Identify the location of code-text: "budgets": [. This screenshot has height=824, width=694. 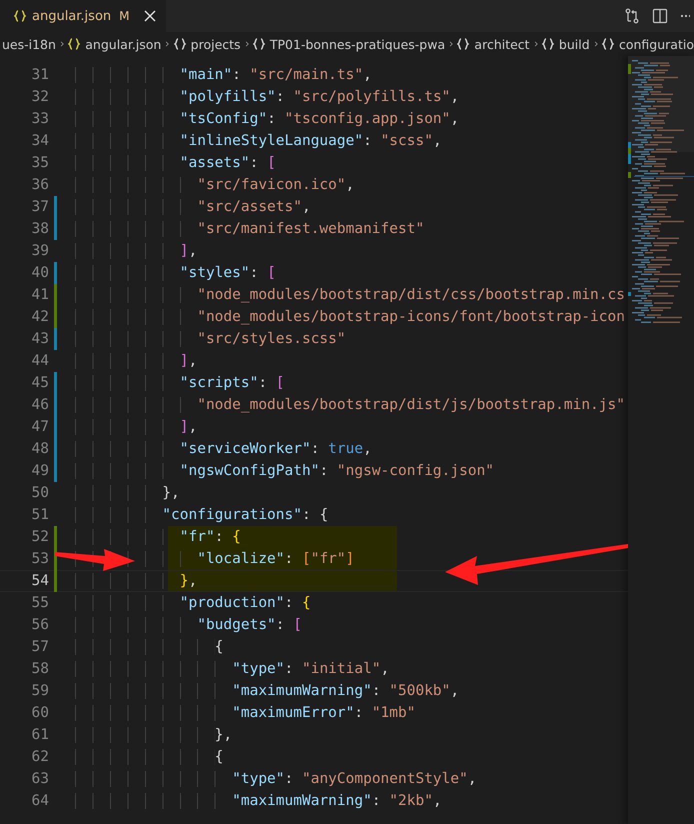
(188, 625).